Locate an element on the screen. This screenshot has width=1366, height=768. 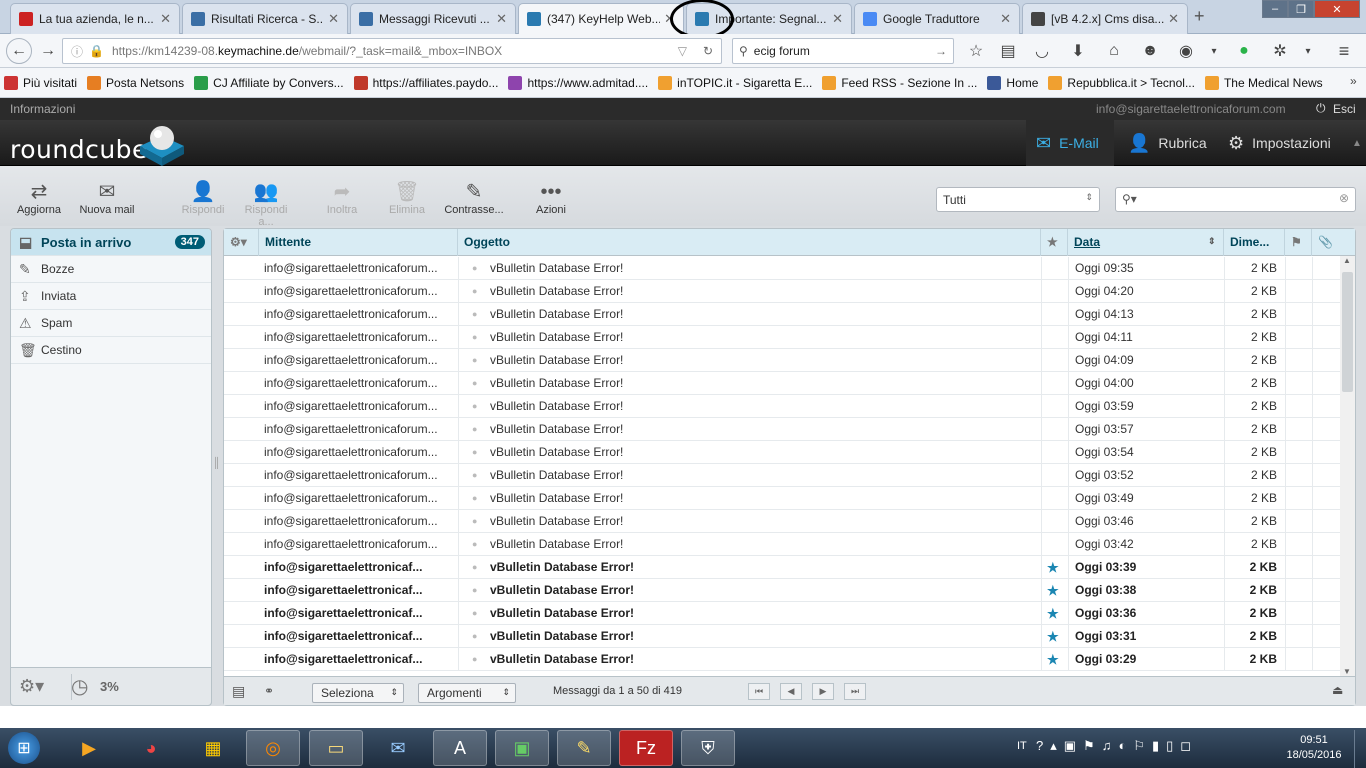
bookmark-item: The Medical News is located at coordinates (1263, 82).